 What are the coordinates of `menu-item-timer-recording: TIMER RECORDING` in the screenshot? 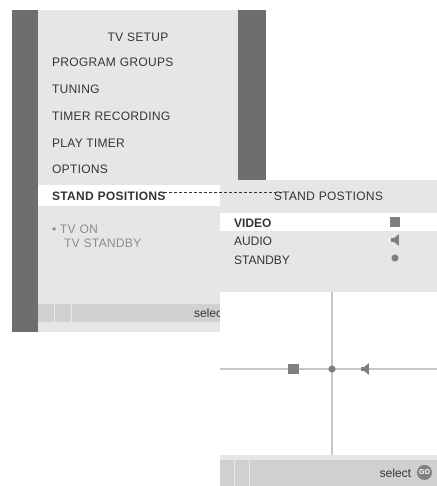 It's located at (111, 116).